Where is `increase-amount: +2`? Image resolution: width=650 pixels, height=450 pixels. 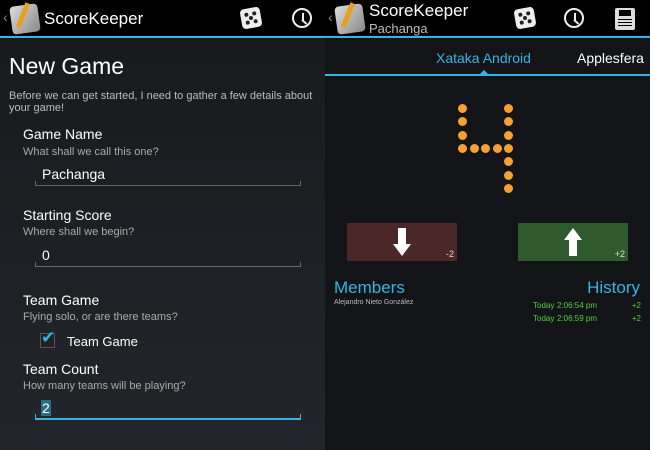
increase-amount: +2 is located at coordinates (619, 254).